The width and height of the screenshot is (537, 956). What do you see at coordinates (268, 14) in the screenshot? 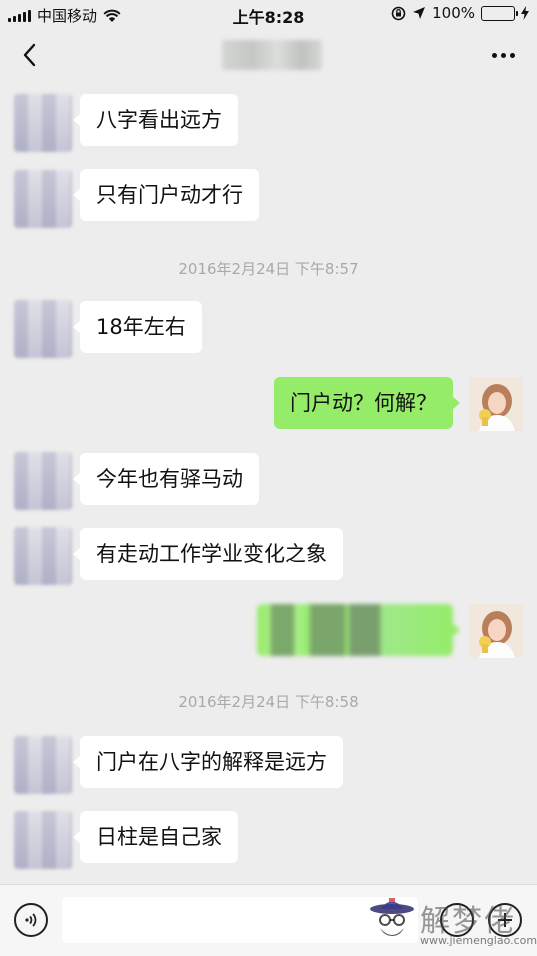
I see `status-bar: 中国移动 上午8:28 100%` at bounding box center [268, 14].